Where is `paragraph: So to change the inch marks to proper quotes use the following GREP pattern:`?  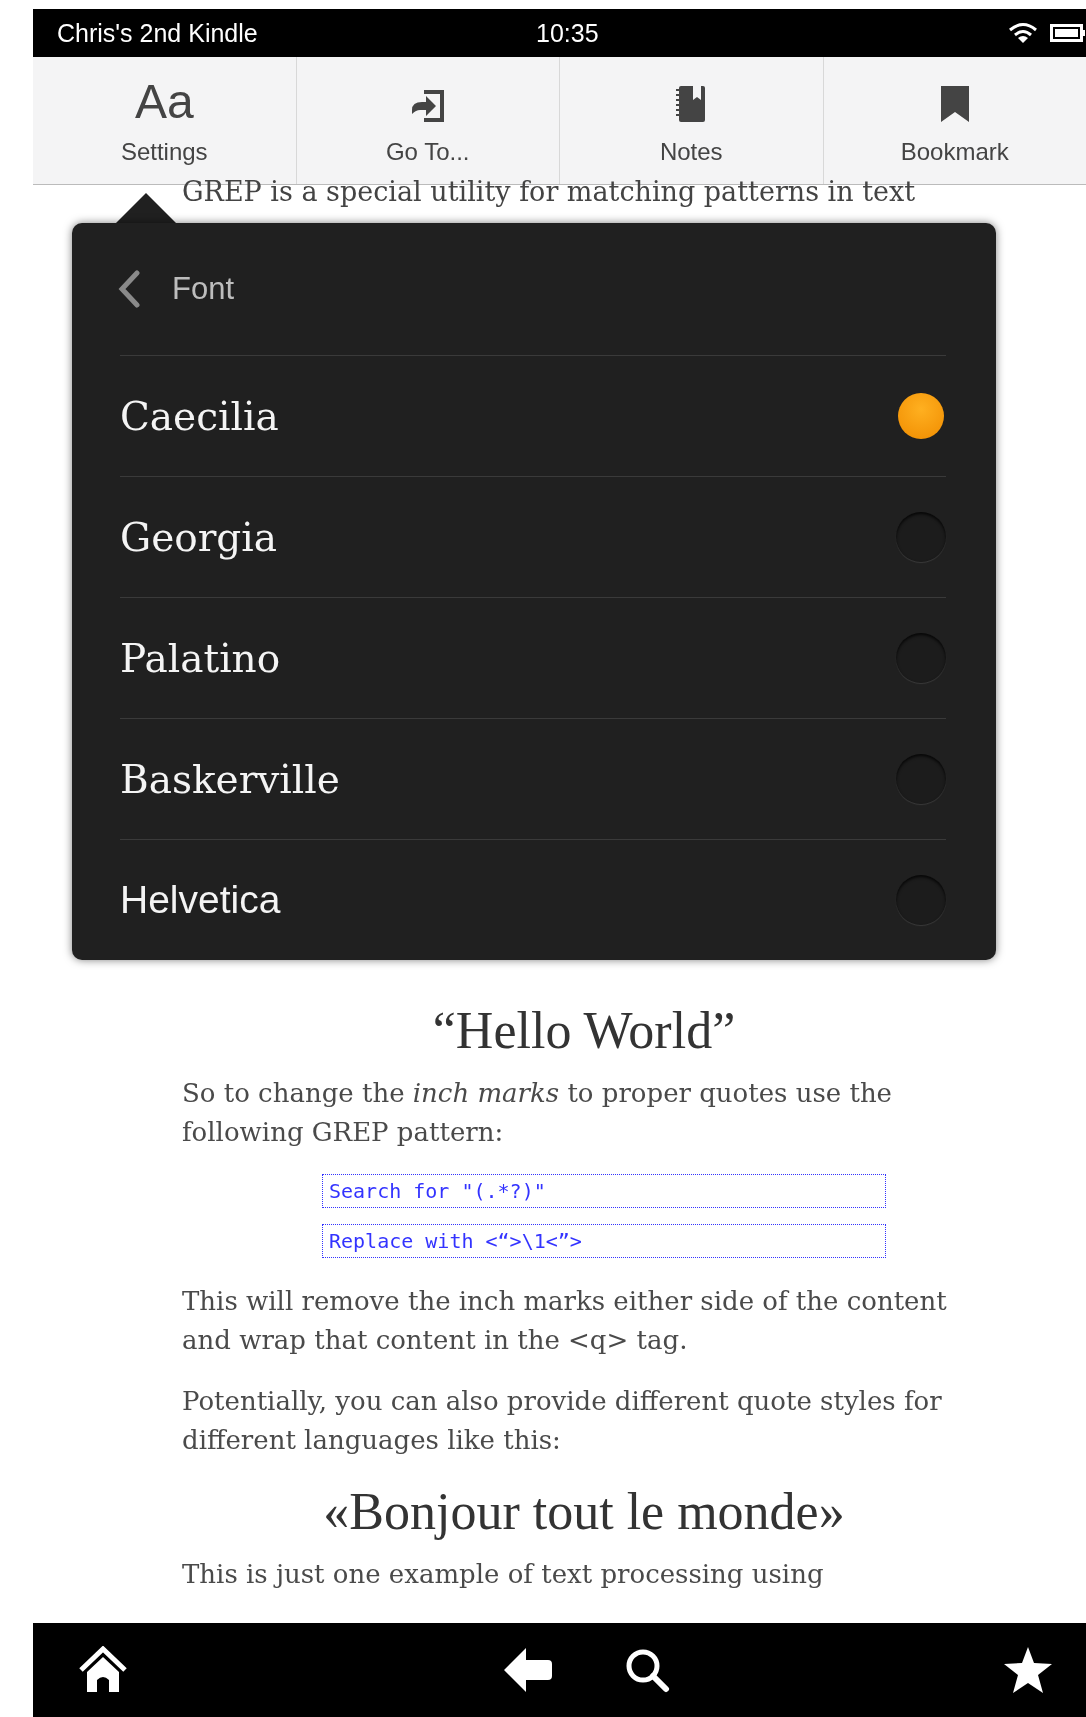
paragraph: So to change the inch marks to proper quotes use the following GREP pattern: is located at coordinates (537, 1113).